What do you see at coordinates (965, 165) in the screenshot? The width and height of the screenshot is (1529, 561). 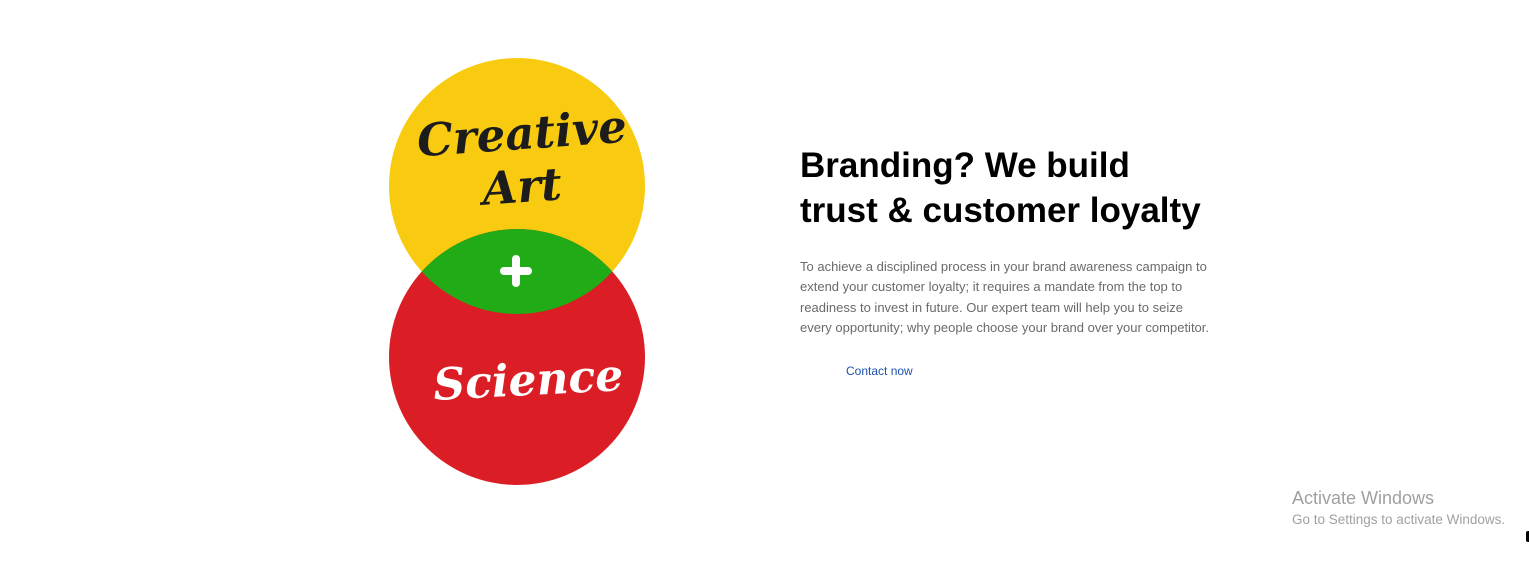 I see `headline-line-1: Branding? We build` at bounding box center [965, 165].